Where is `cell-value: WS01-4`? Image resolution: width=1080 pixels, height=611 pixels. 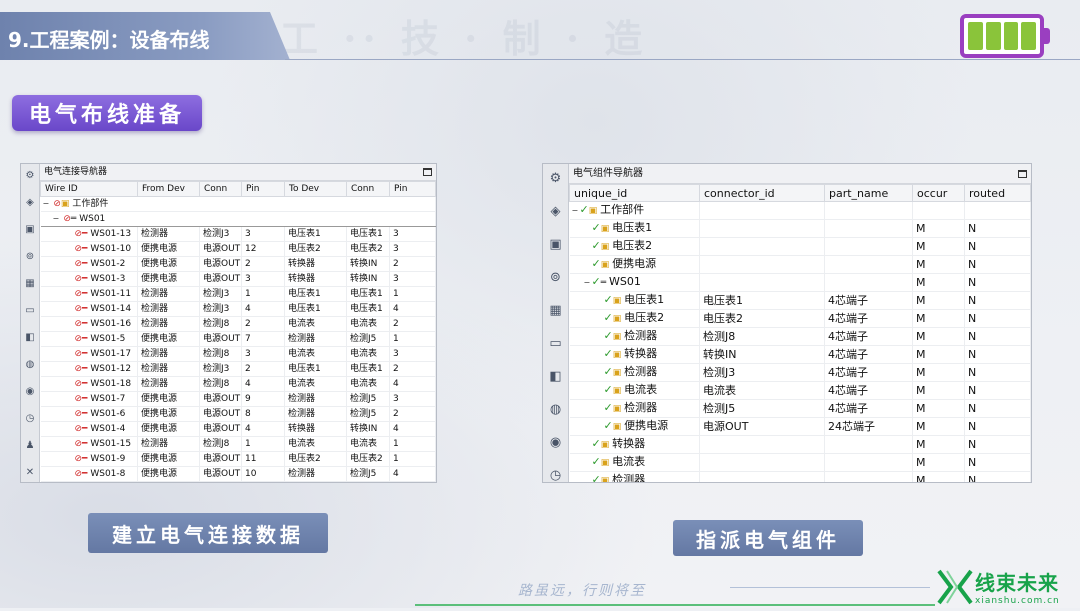 cell-value: WS01-4 is located at coordinates (108, 429).